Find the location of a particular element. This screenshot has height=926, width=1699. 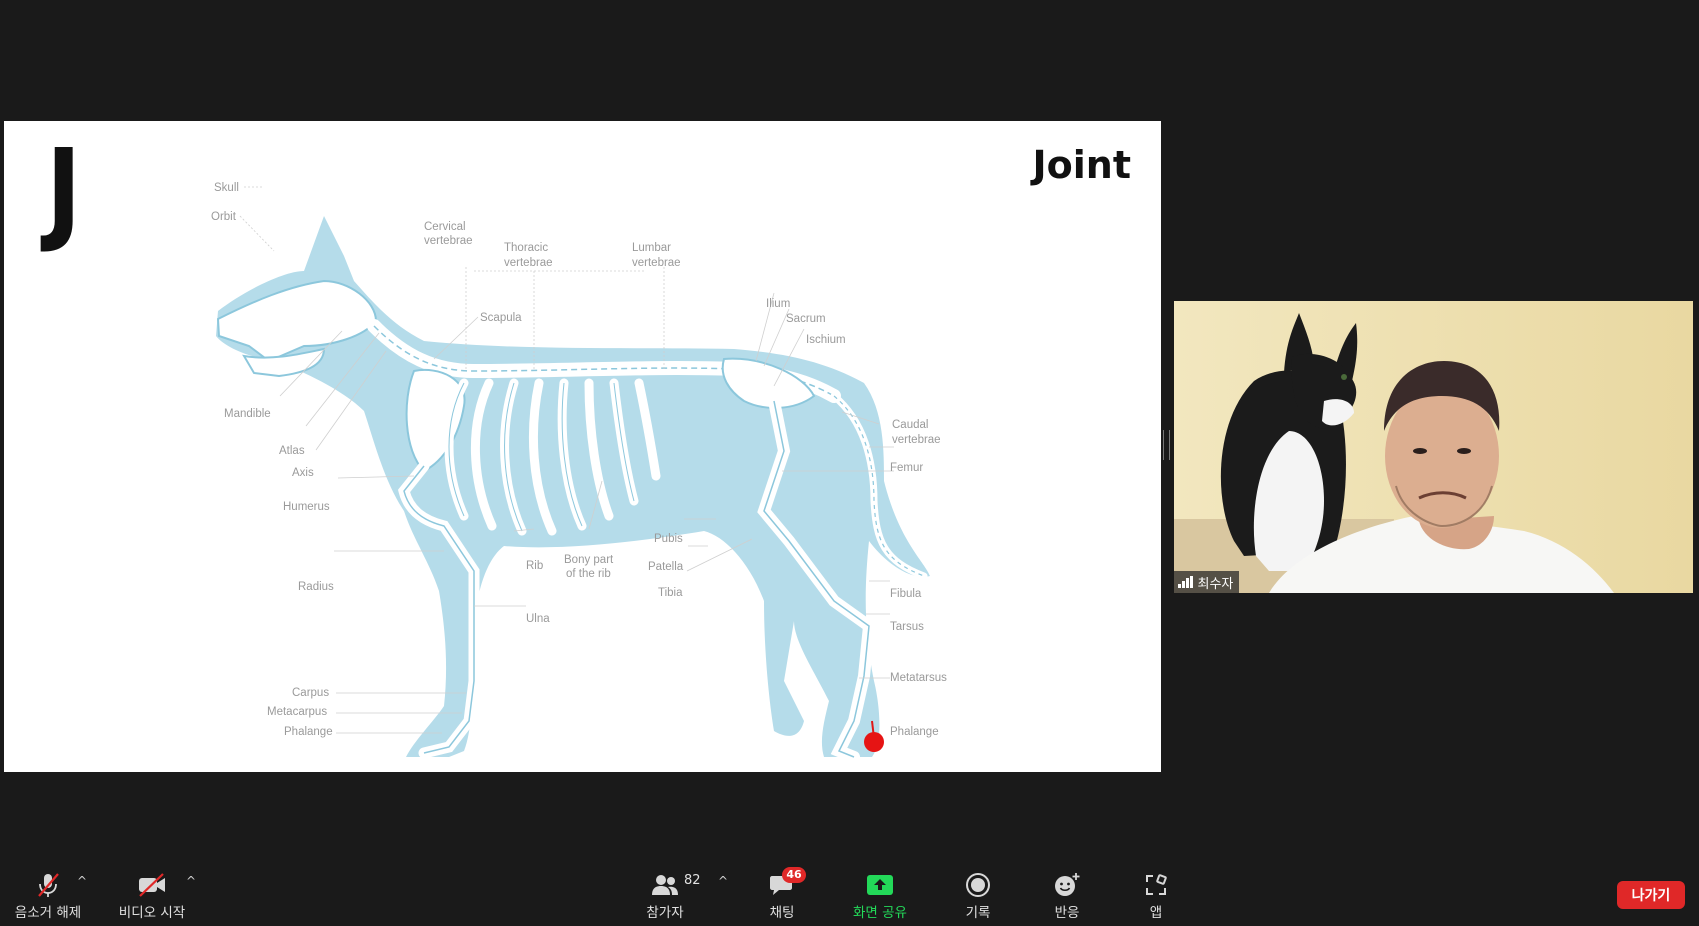

label-mandible: Mandible is located at coordinates (247, 414).